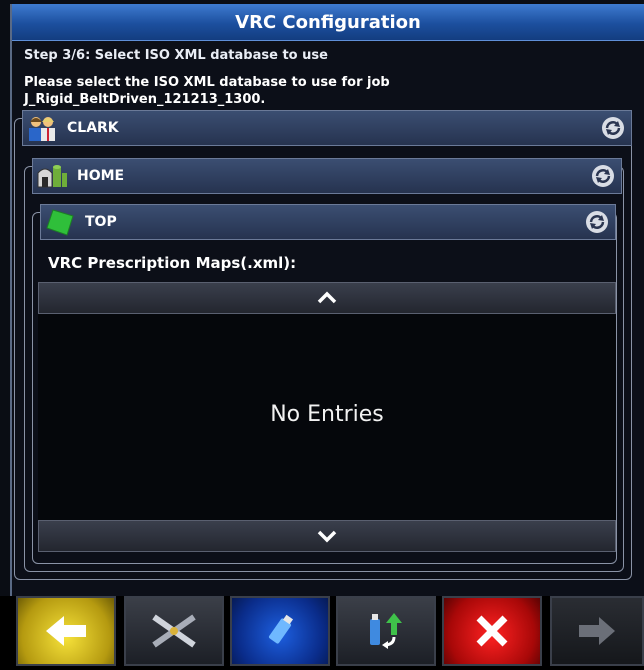 The height and width of the screenshot is (670, 644). I want to click on back-arrow-icon, so click(66, 631).